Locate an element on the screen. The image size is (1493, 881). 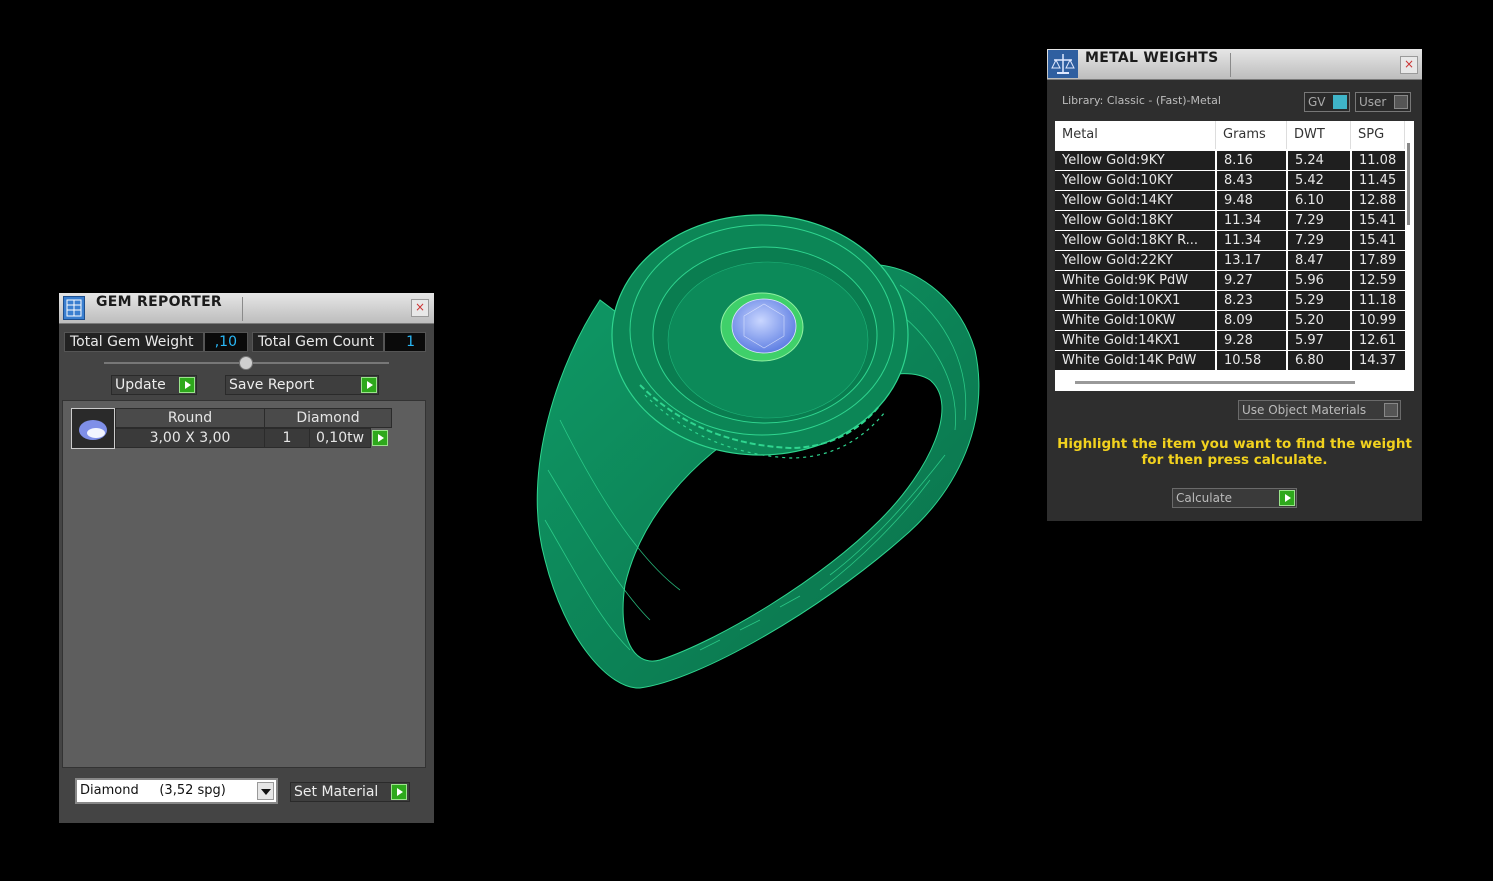
vertical-scroll-thumb is located at coordinates (1408, 184).